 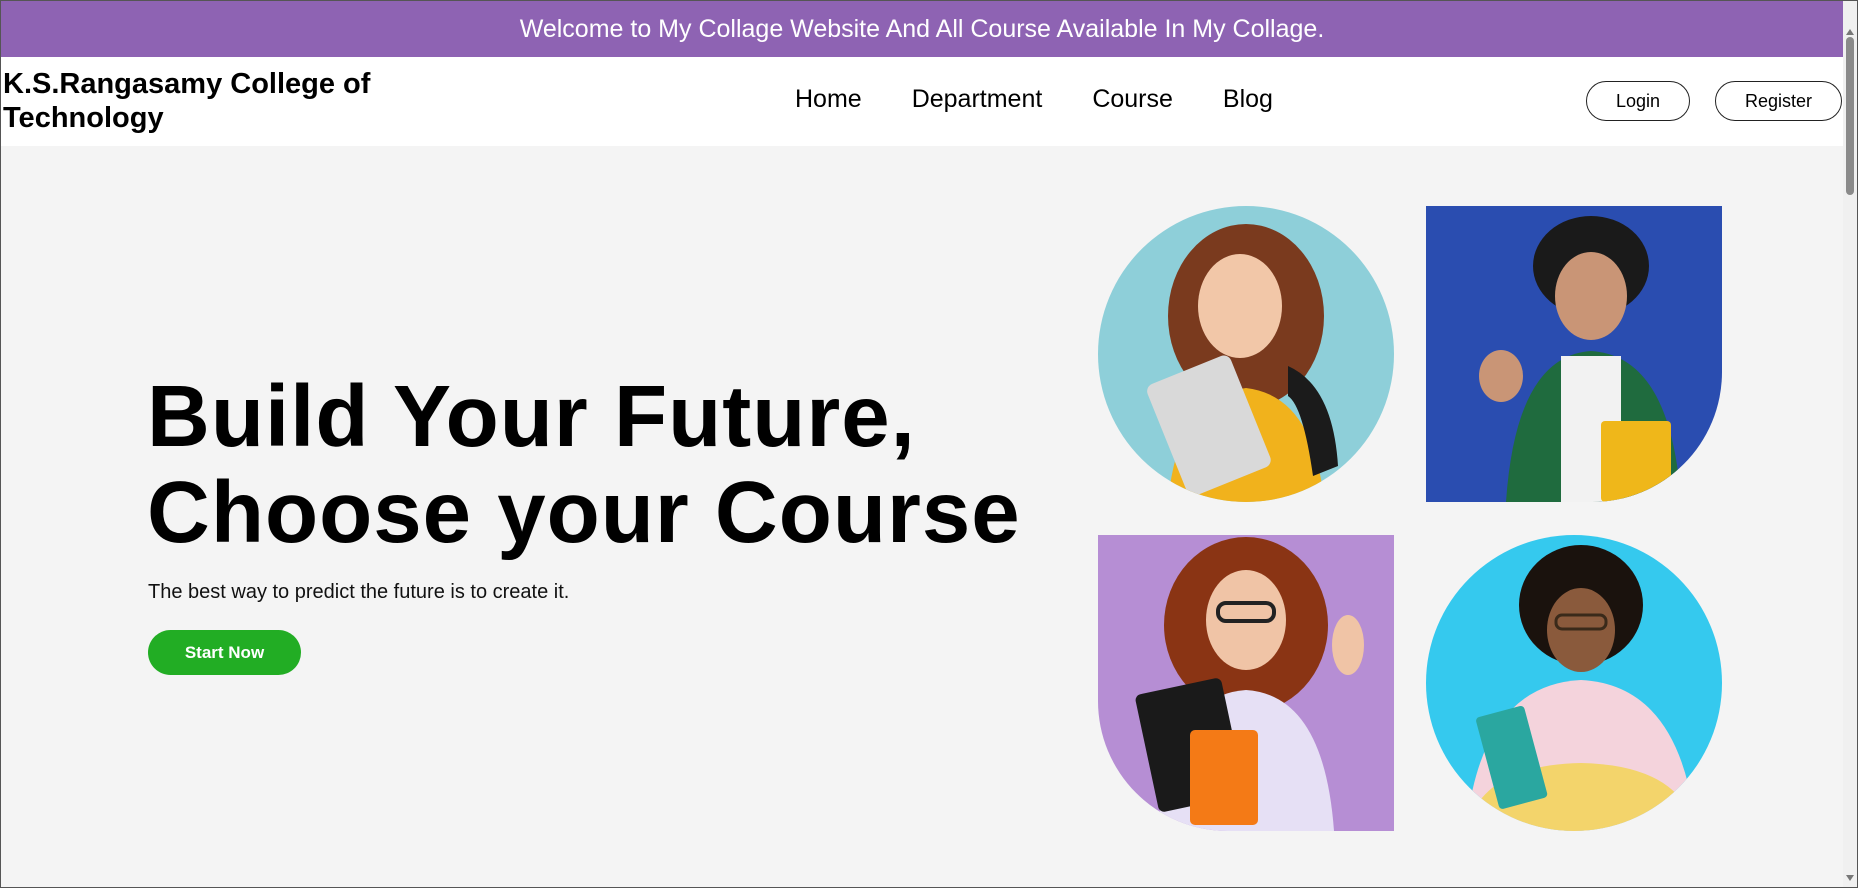 What do you see at coordinates (1638, 101) in the screenshot?
I see `login-button: Login` at bounding box center [1638, 101].